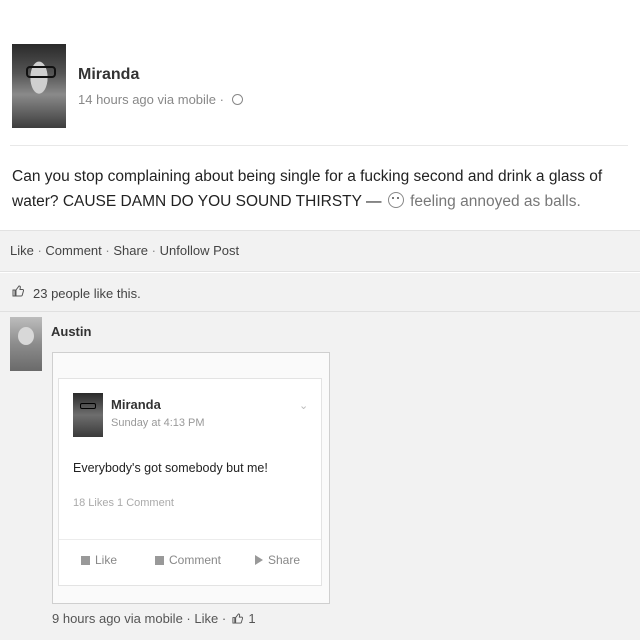 This screenshot has width=640, height=640. What do you see at coordinates (106, 560) in the screenshot?
I see `shared-like-label: Like` at bounding box center [106, 560].